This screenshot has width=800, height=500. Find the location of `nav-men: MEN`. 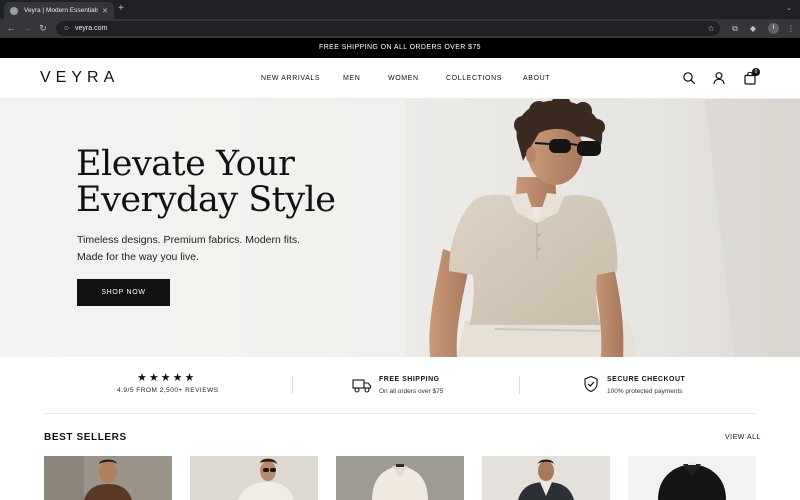

nav-men: MEN is located at coordinates (351, 78).